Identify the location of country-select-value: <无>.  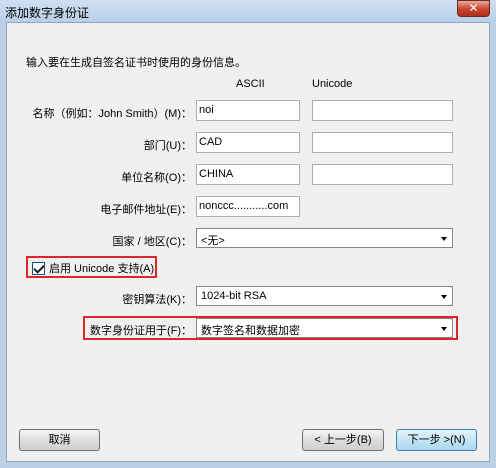
(213, 241).